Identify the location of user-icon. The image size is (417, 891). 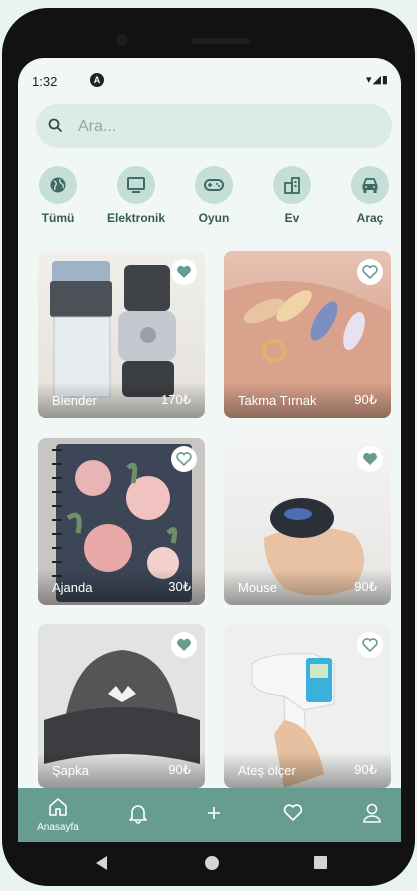
(372, 813).